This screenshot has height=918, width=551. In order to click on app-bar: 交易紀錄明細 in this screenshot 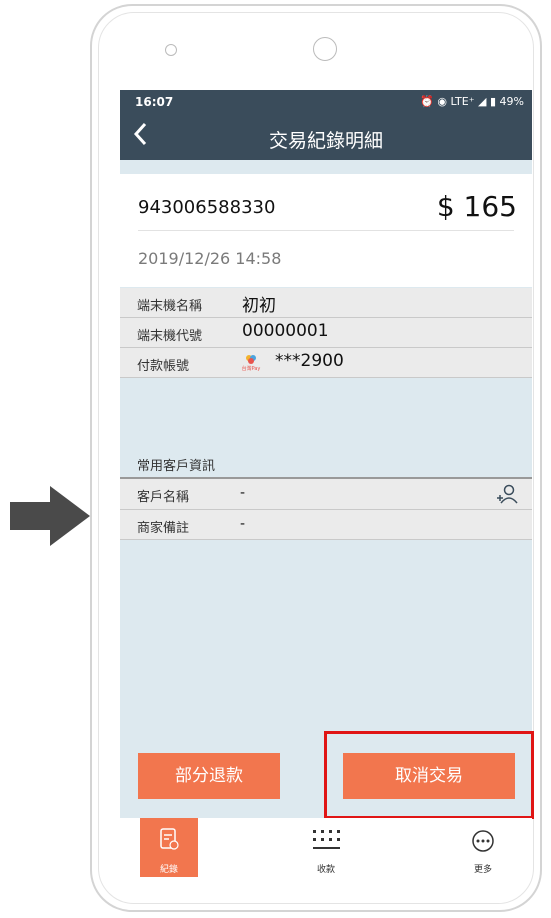, I will do `click(326, 137)`.